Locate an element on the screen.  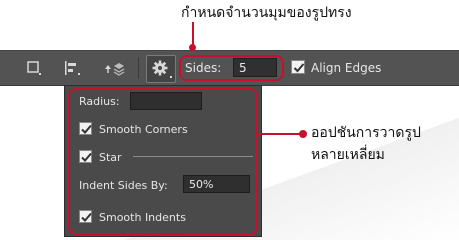
sides-annotation: กำหนดจำนวนมุมของรูปทรง is located at coordinates (266, 13).